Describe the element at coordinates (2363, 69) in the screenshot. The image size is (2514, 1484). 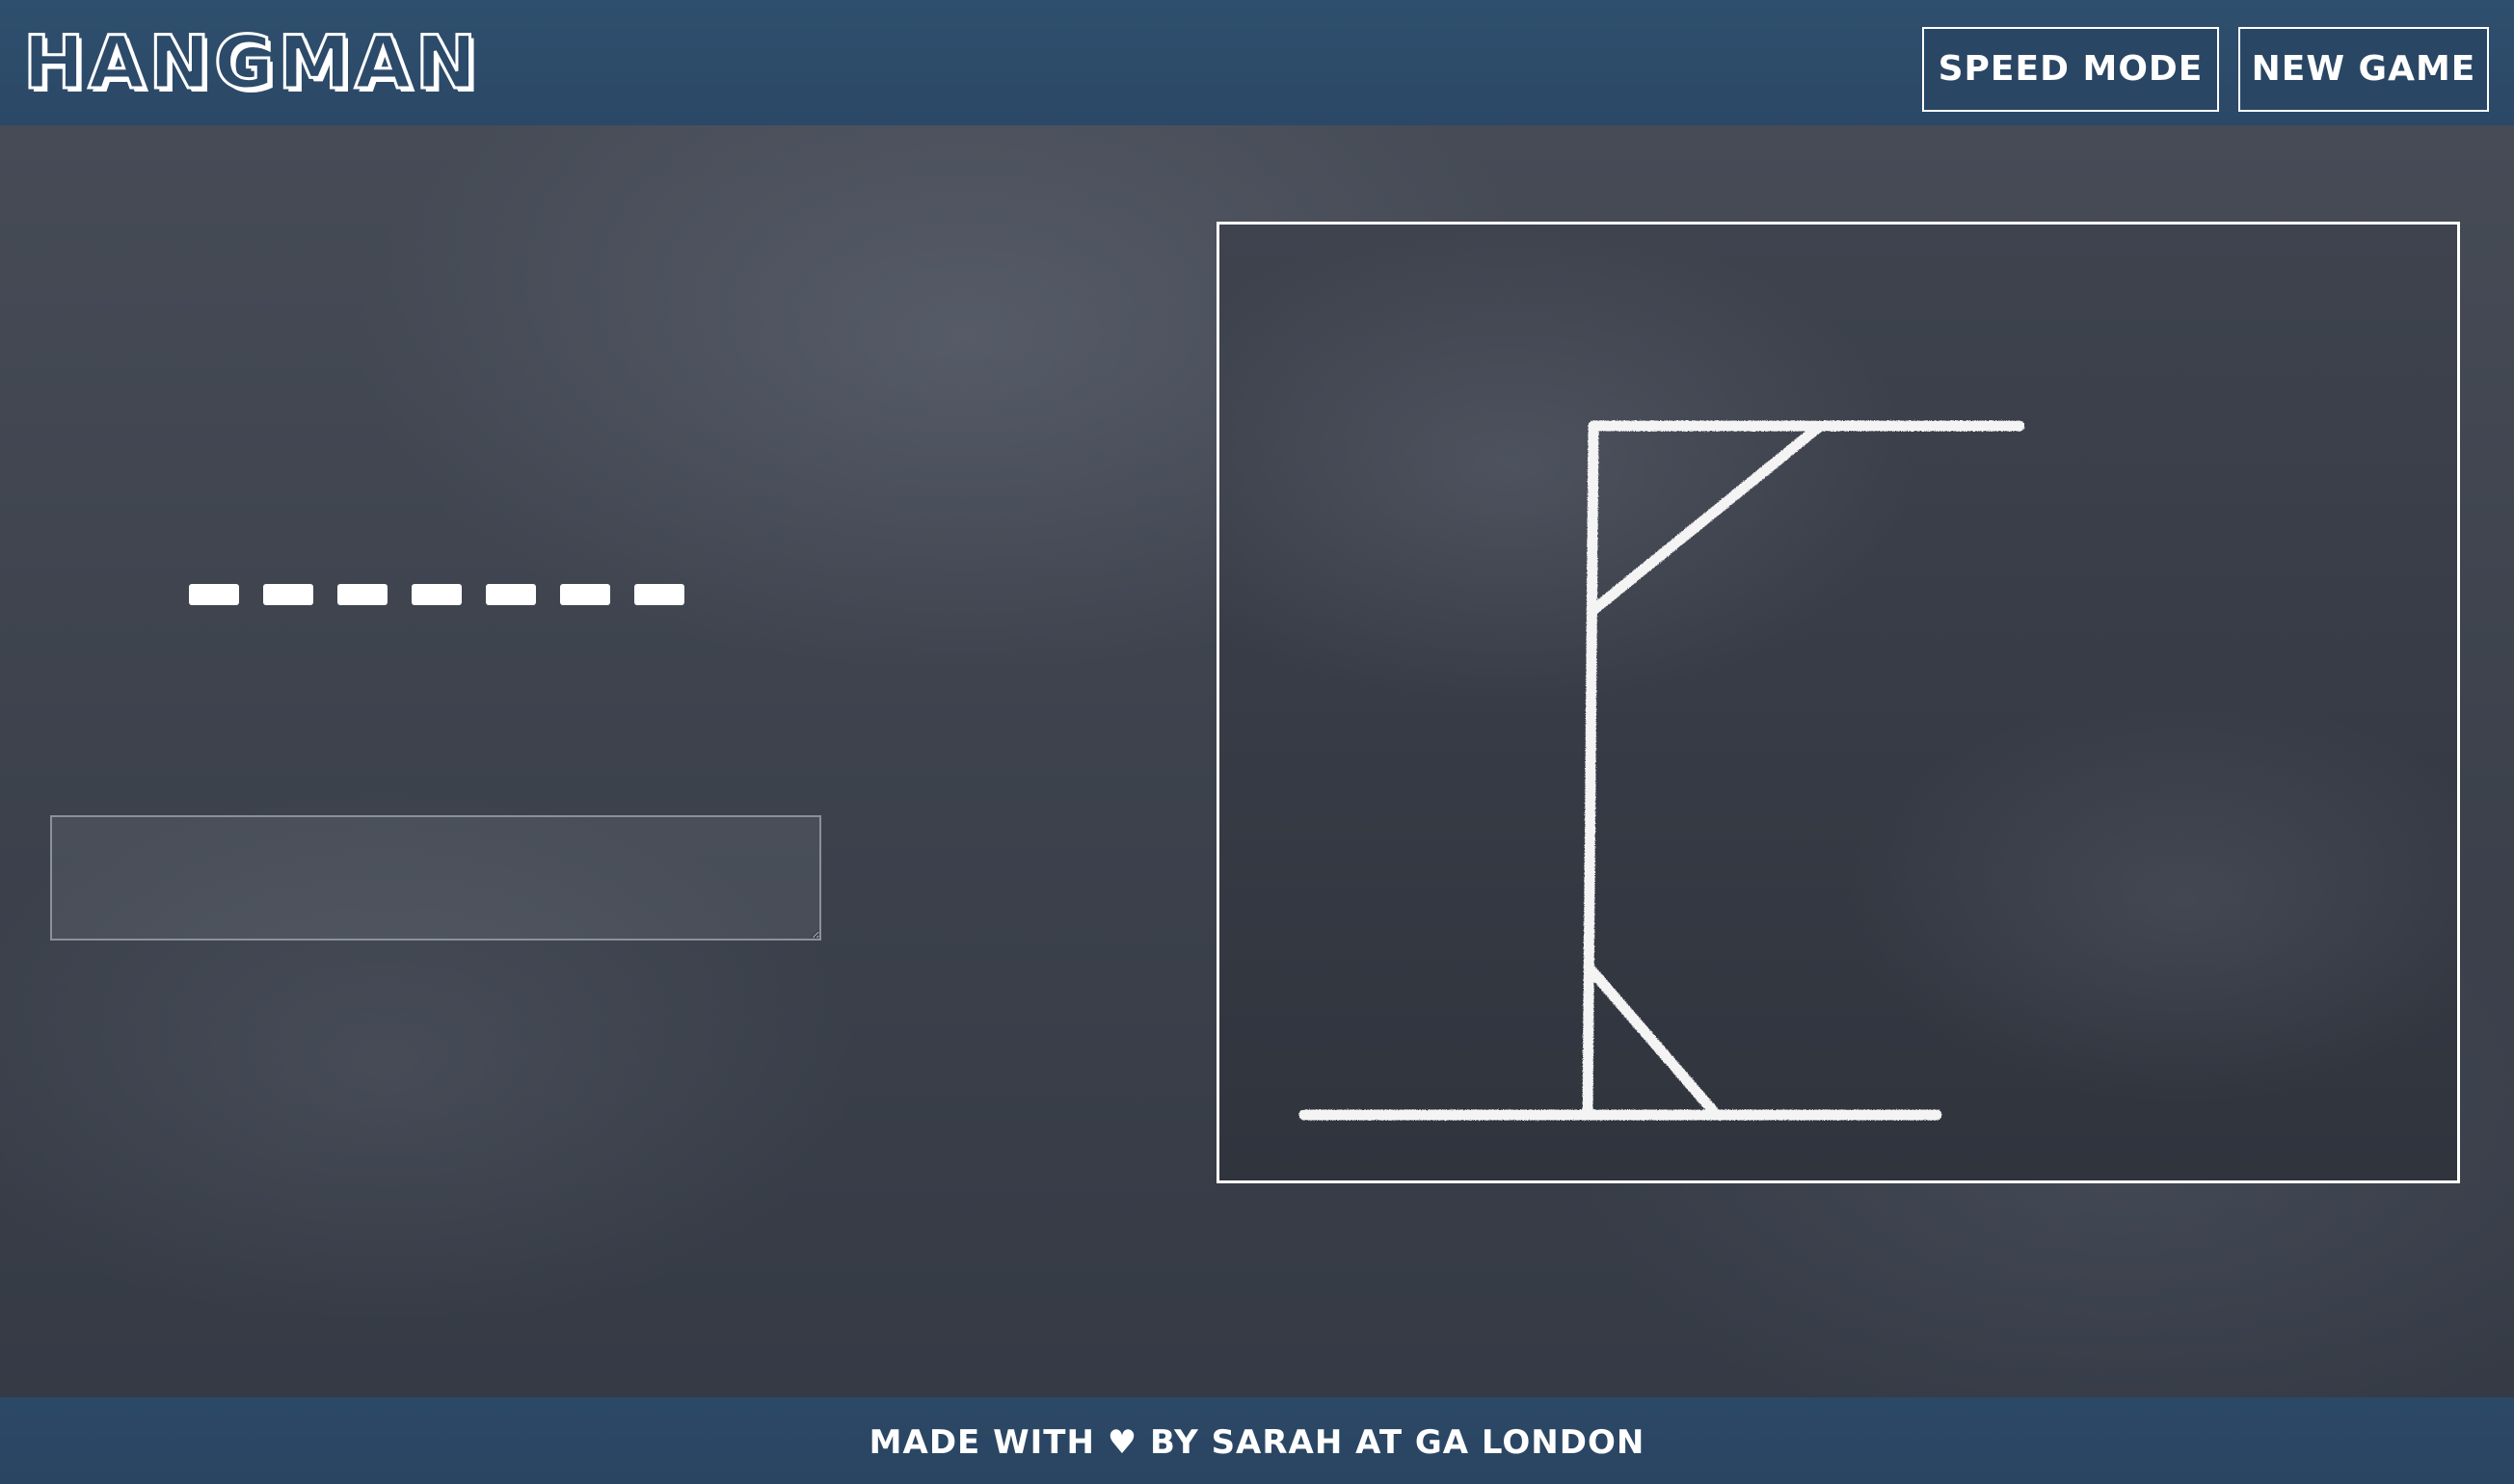
I see `new-game-button: New Game` at that location.